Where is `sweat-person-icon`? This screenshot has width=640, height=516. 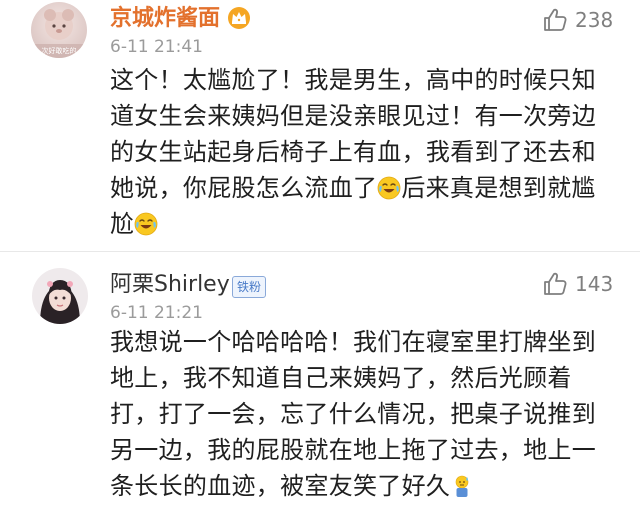
sweat-person-icon is located at coordinates (462, 486).